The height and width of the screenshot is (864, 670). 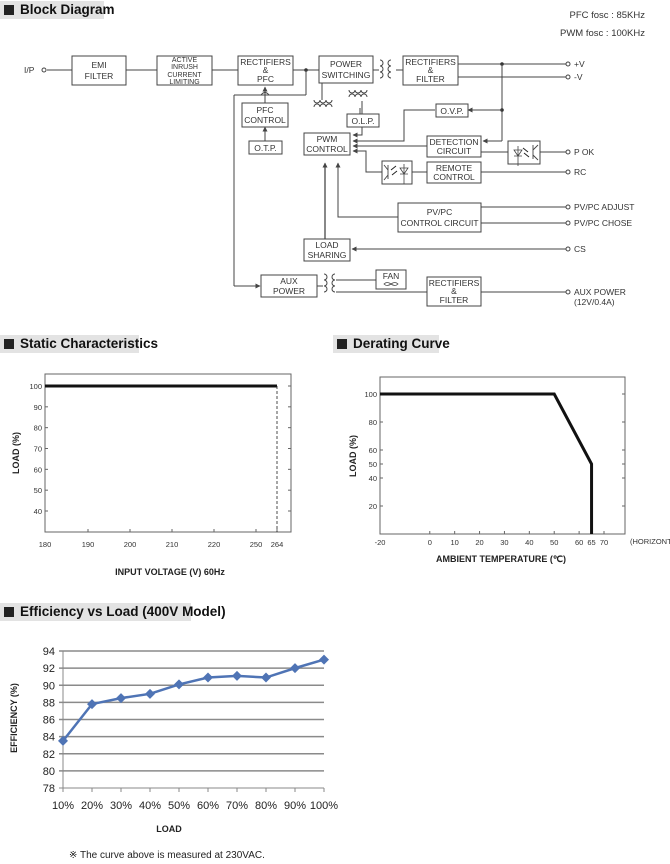 What do you see at coordinates (184, 82) in the screenshot?
I see `svg-text: LIMITING` at bounding box center [184, 82].